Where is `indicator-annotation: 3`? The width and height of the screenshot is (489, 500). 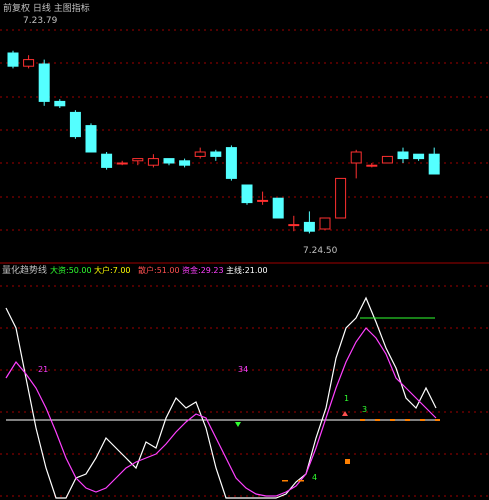 indicator-annotation: 3 is located at coordinates (364, 409).